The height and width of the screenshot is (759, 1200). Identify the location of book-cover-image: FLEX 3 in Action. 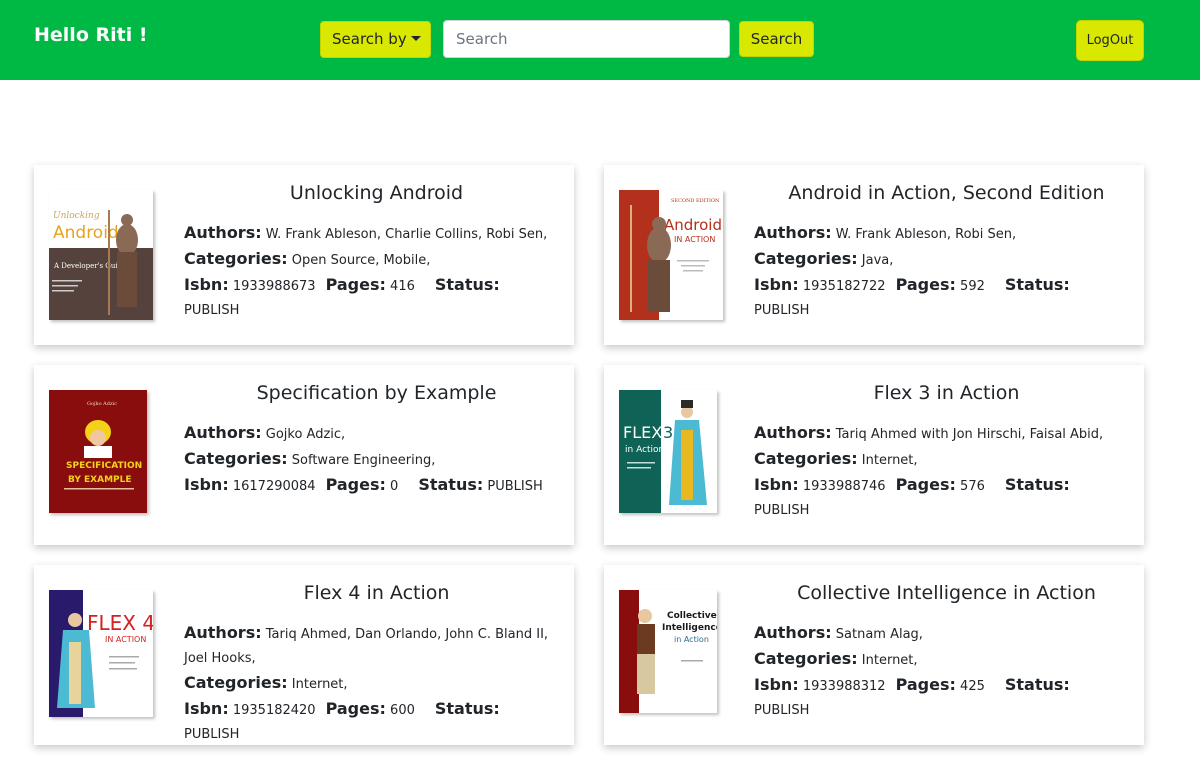
(668, 451).